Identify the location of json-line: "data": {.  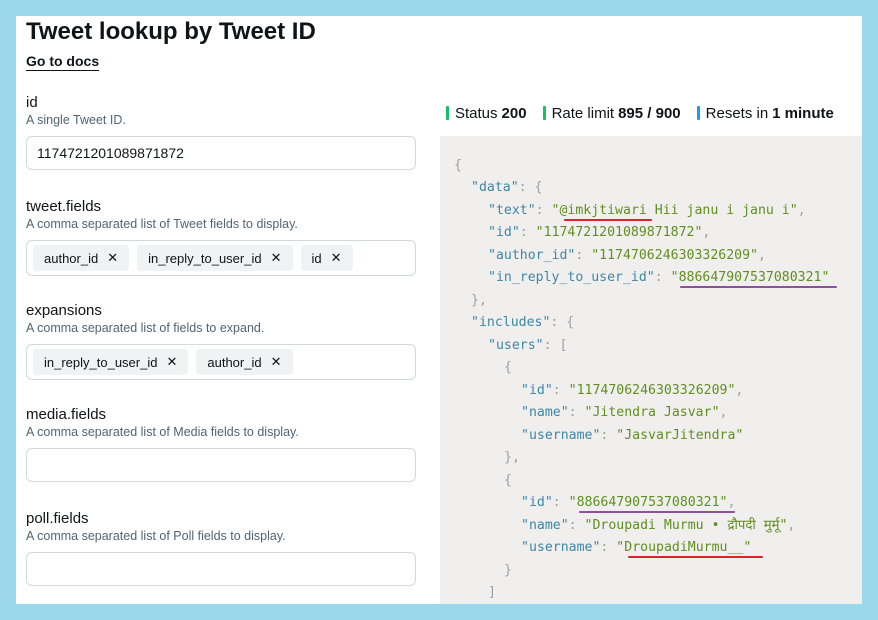
(507, 187).